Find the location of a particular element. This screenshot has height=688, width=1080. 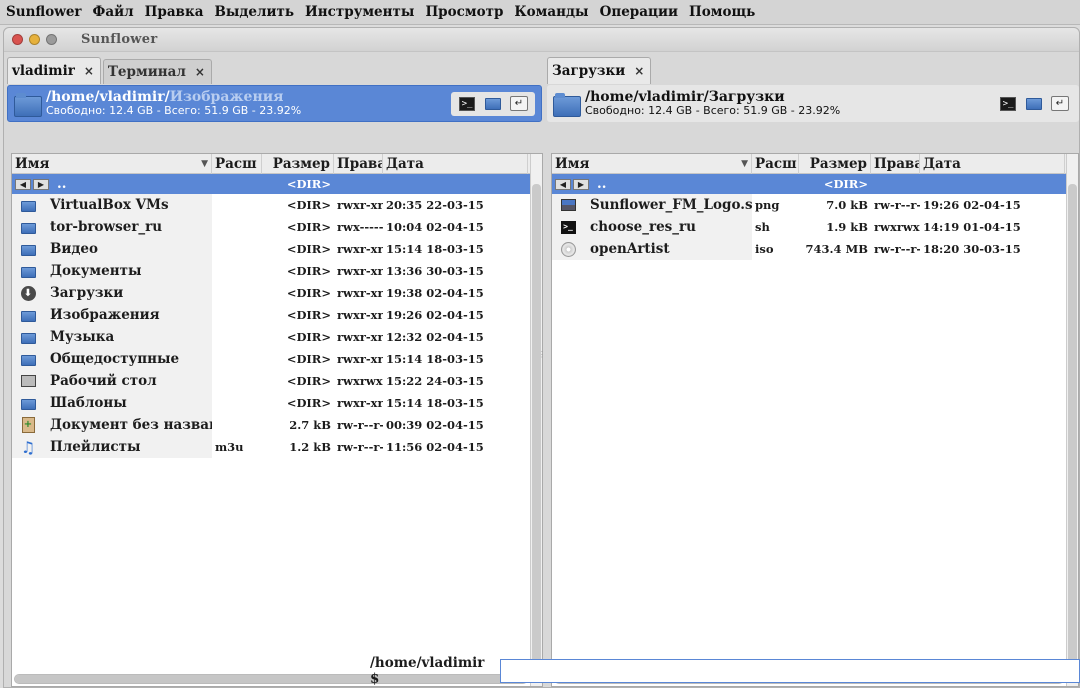

menu-7: Операции is located at coordinates (639, 12).